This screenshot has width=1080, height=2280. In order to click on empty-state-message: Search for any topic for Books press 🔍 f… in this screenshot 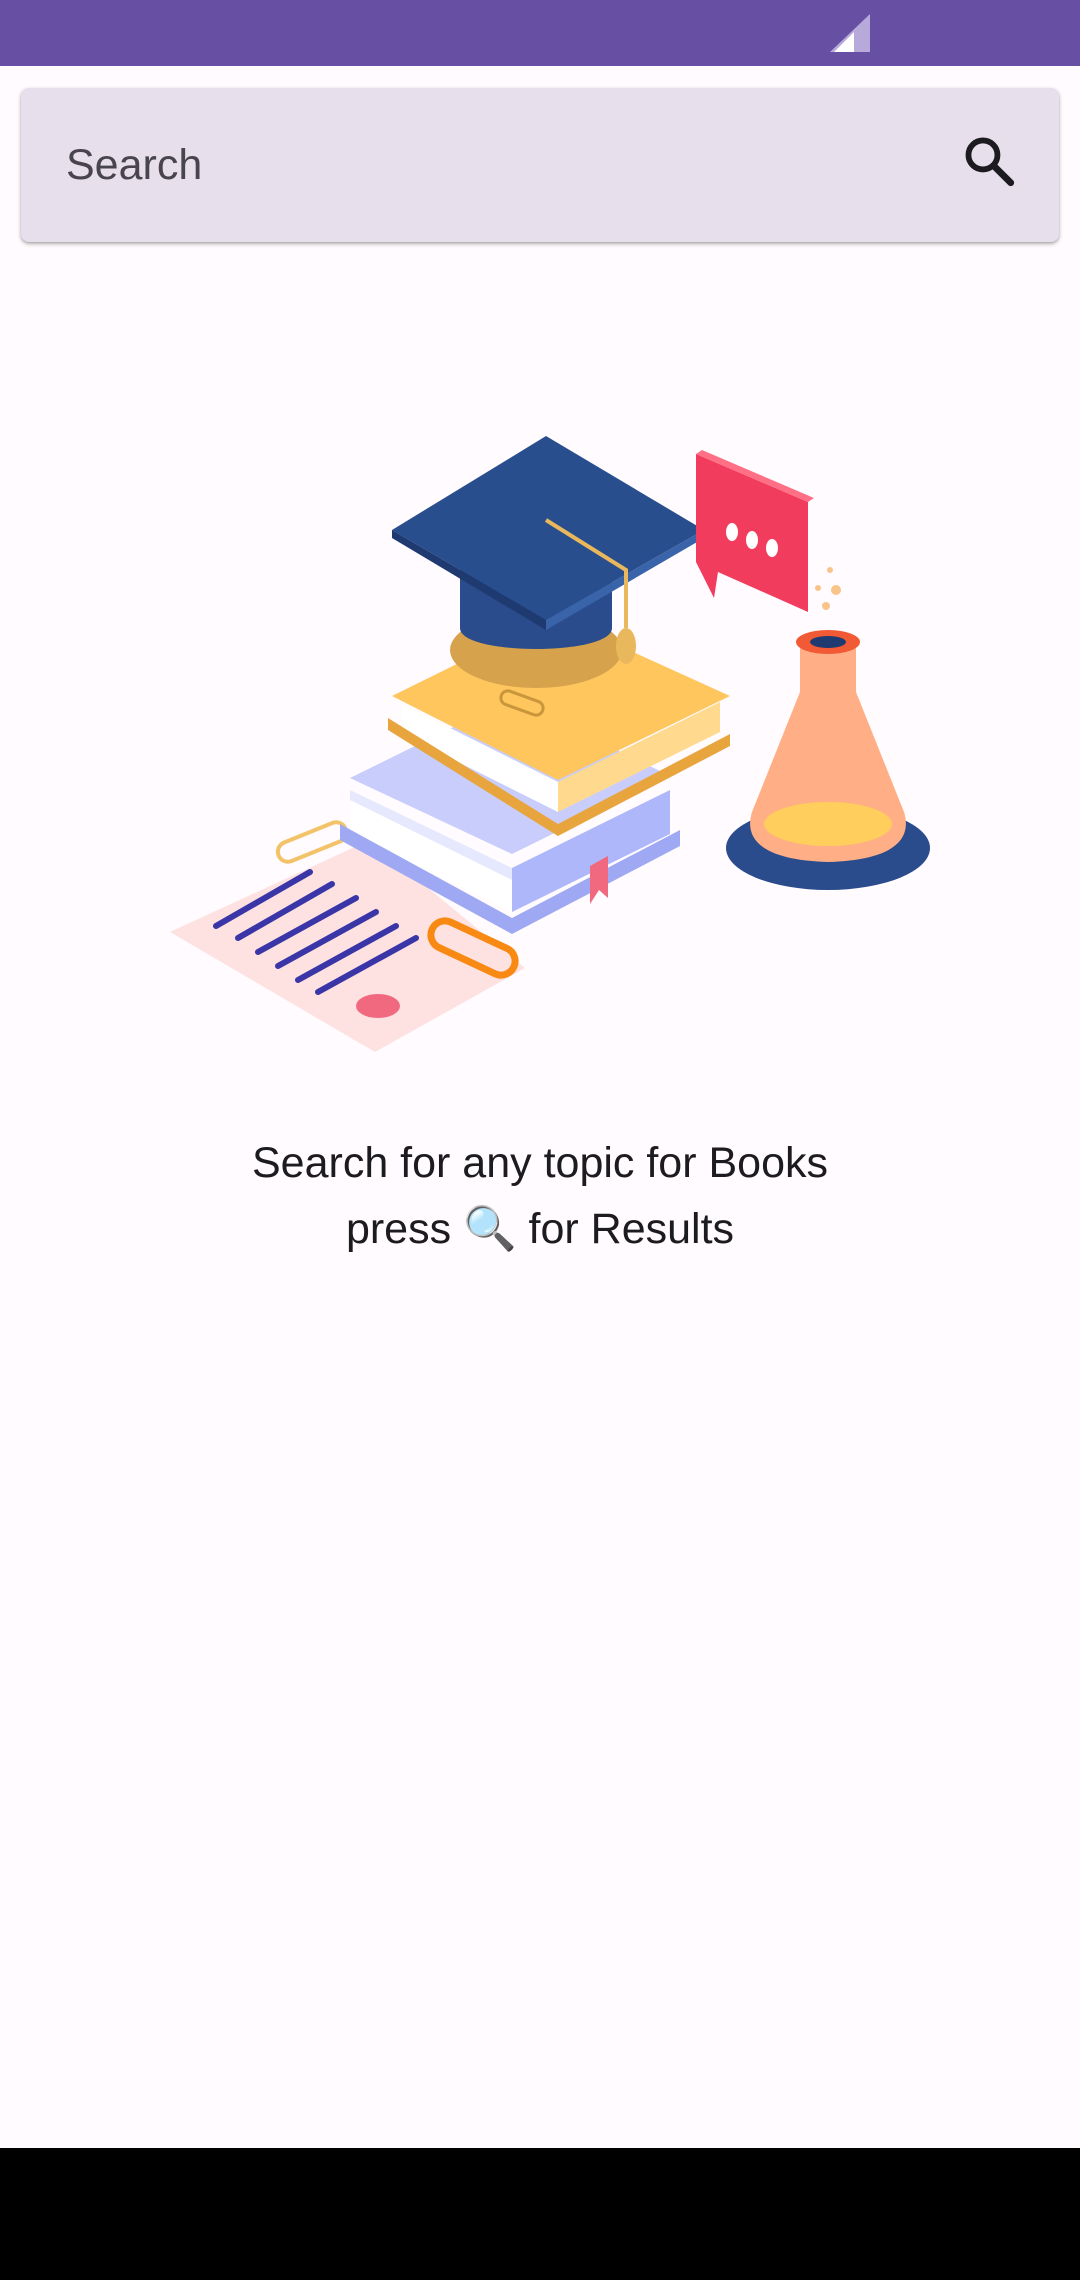, I will do `click(540, 1196)`.